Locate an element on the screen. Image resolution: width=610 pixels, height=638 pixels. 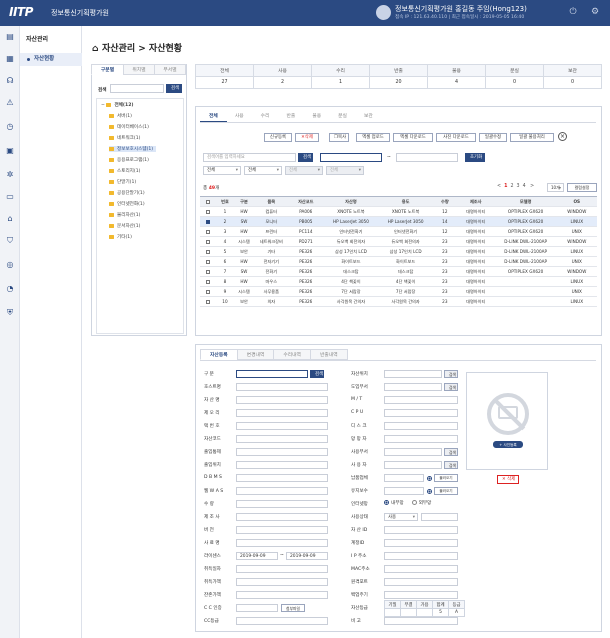
page-number: 2 is located at coordinates (511, 186).